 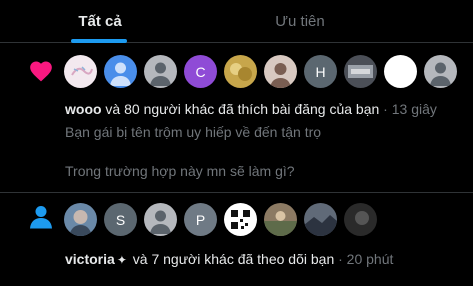 I want to click on tab-priority-label: Ưu tiên, so click(x=300, y=21).